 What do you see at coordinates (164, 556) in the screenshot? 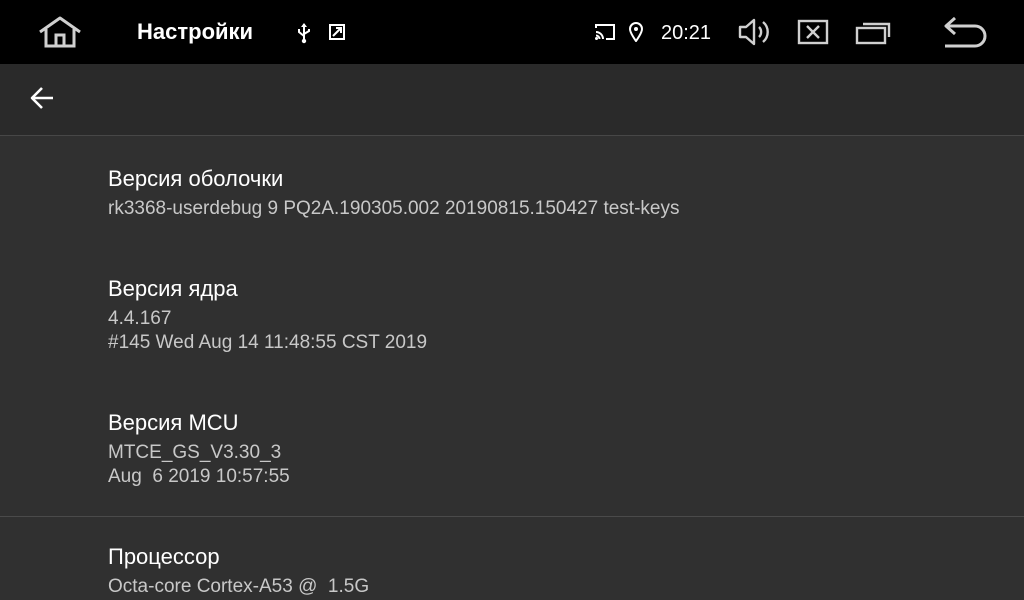
I see `item-title: Процессор` at bounding box center [164, 556].